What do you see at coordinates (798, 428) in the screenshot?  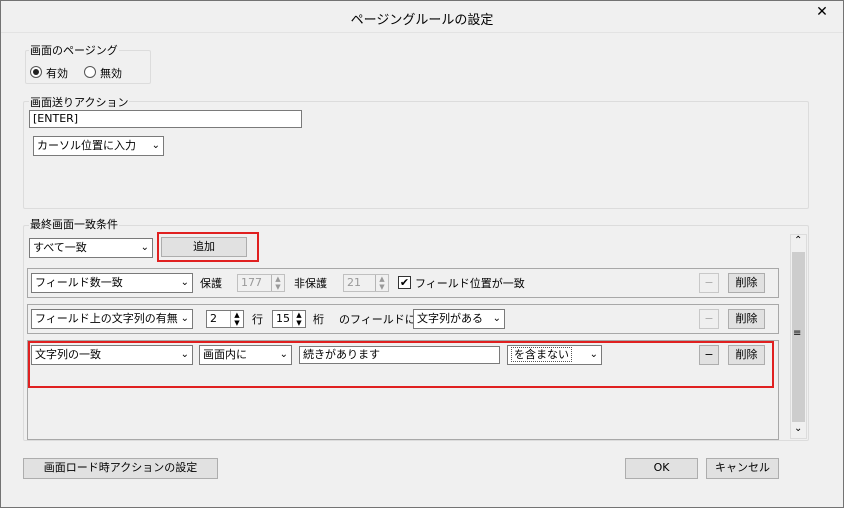 I see `scroll-down-icon: ⌄` at bounding box center [798, 428].